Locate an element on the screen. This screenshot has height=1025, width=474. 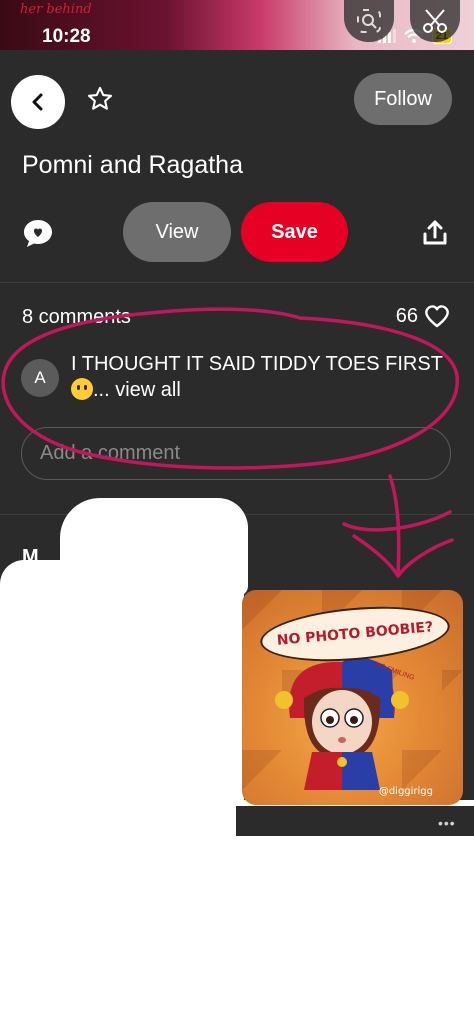
add-comment-input: Add a comment is located at coordinates (236, 453).